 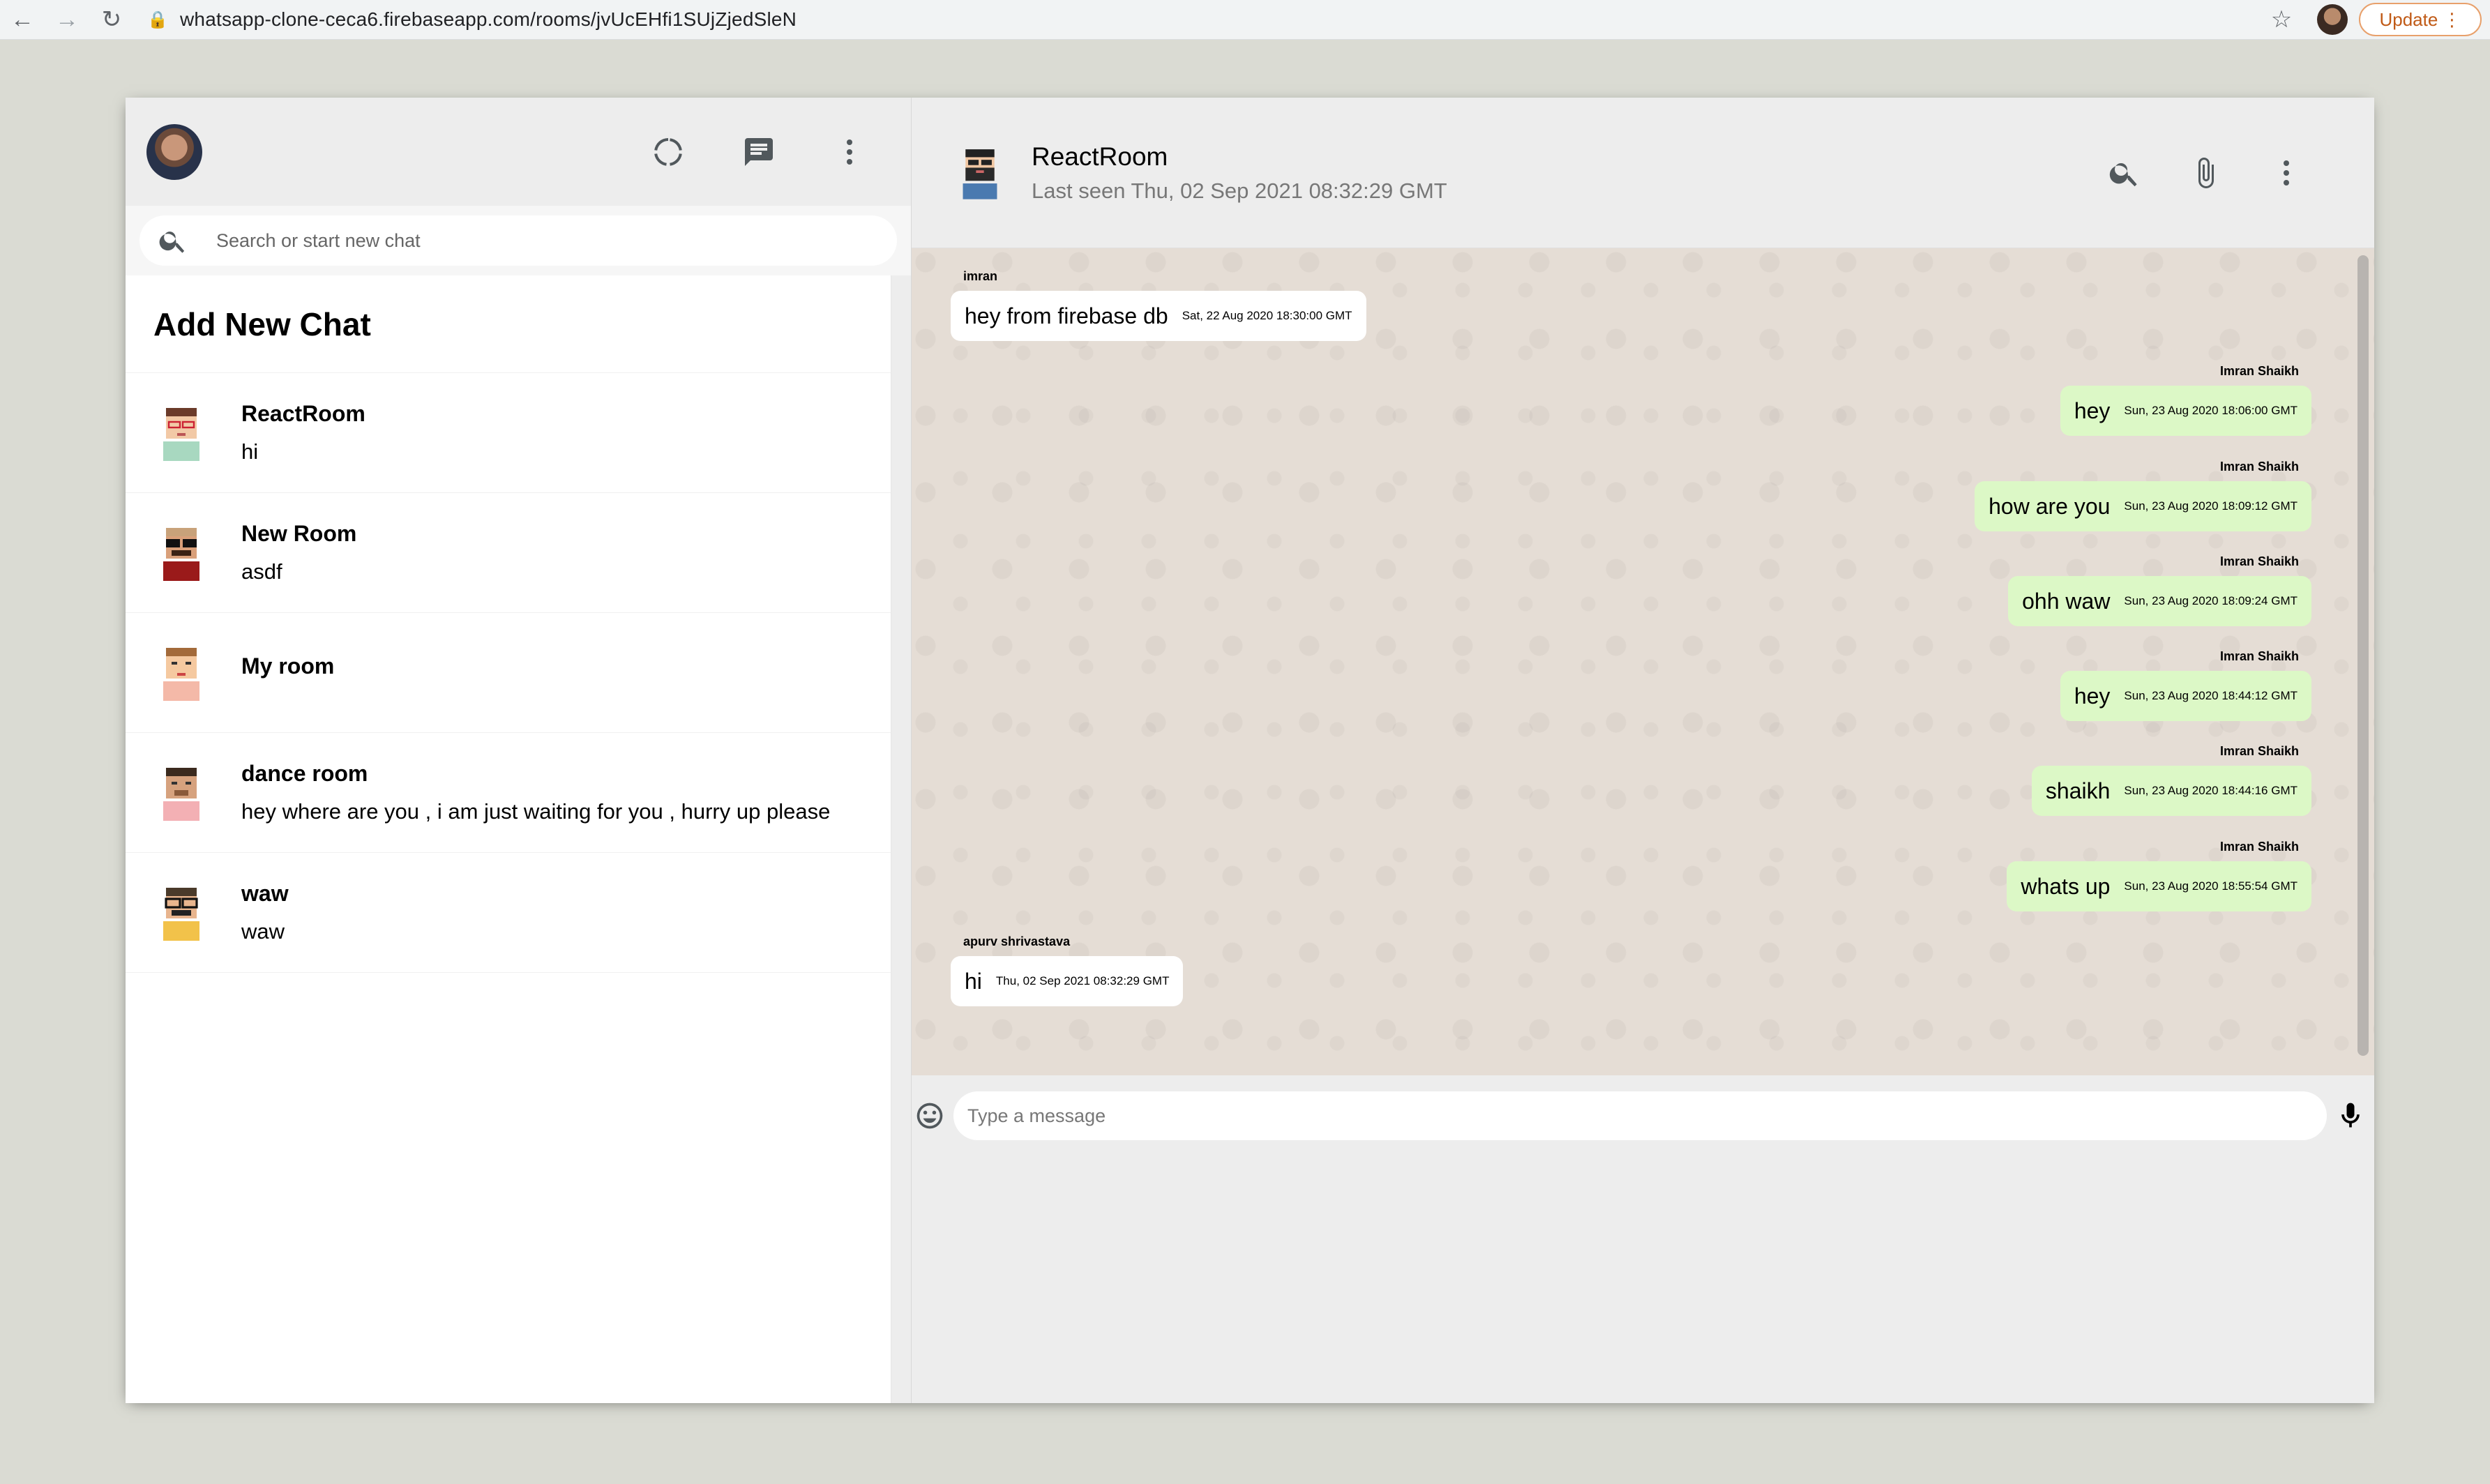 What do you see at coordinates (263, 931) in the screenshot?
I see `chat-last-message: waw` at bounding box center [263, 931].